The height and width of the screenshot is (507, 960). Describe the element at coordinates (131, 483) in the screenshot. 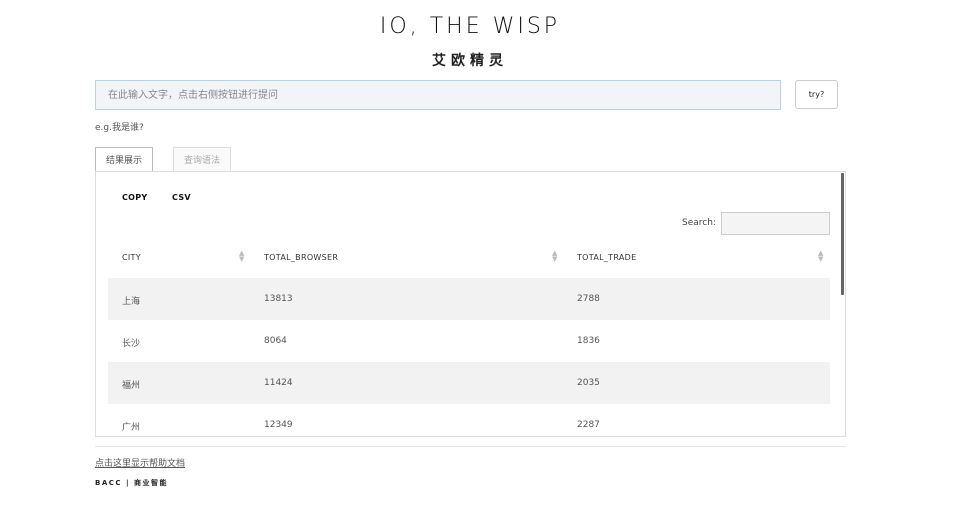

I see `footer-brand: BACC | 商业智能` at that location.